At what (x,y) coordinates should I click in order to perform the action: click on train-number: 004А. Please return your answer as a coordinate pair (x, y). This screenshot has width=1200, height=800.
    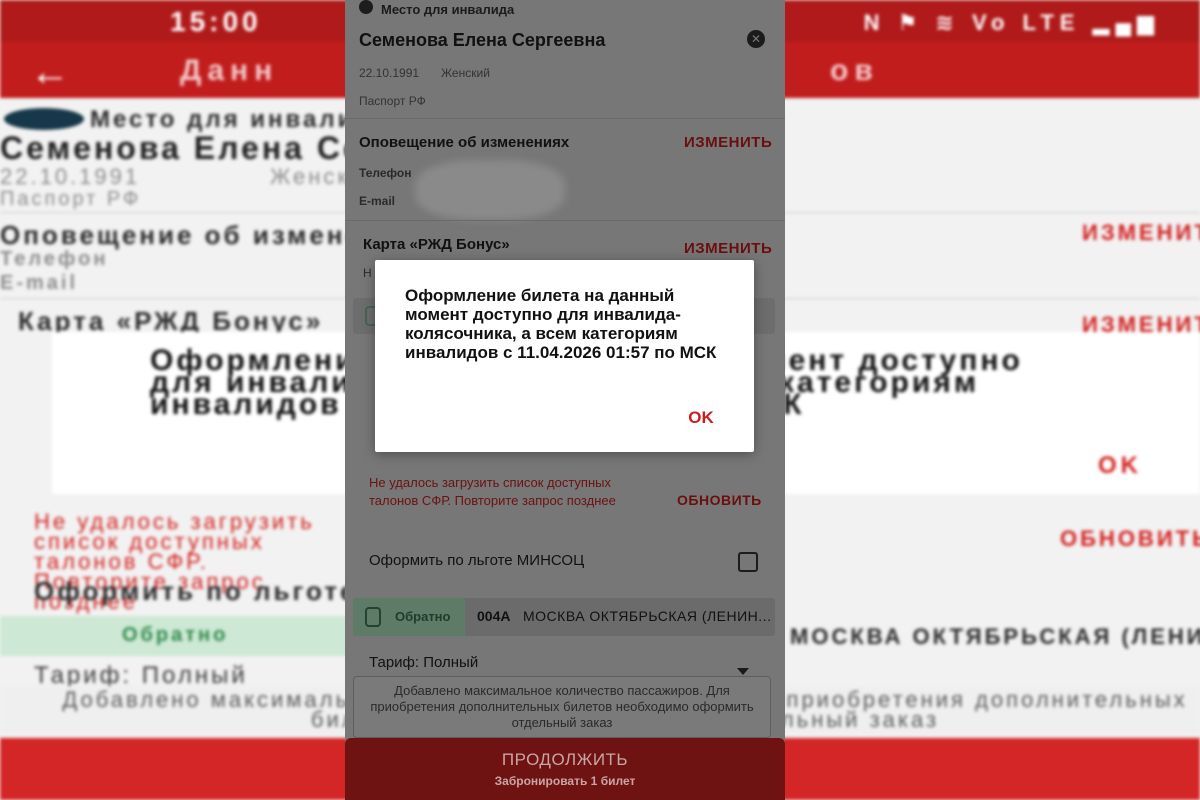
    Looking at the image, I should click on (494, 616).